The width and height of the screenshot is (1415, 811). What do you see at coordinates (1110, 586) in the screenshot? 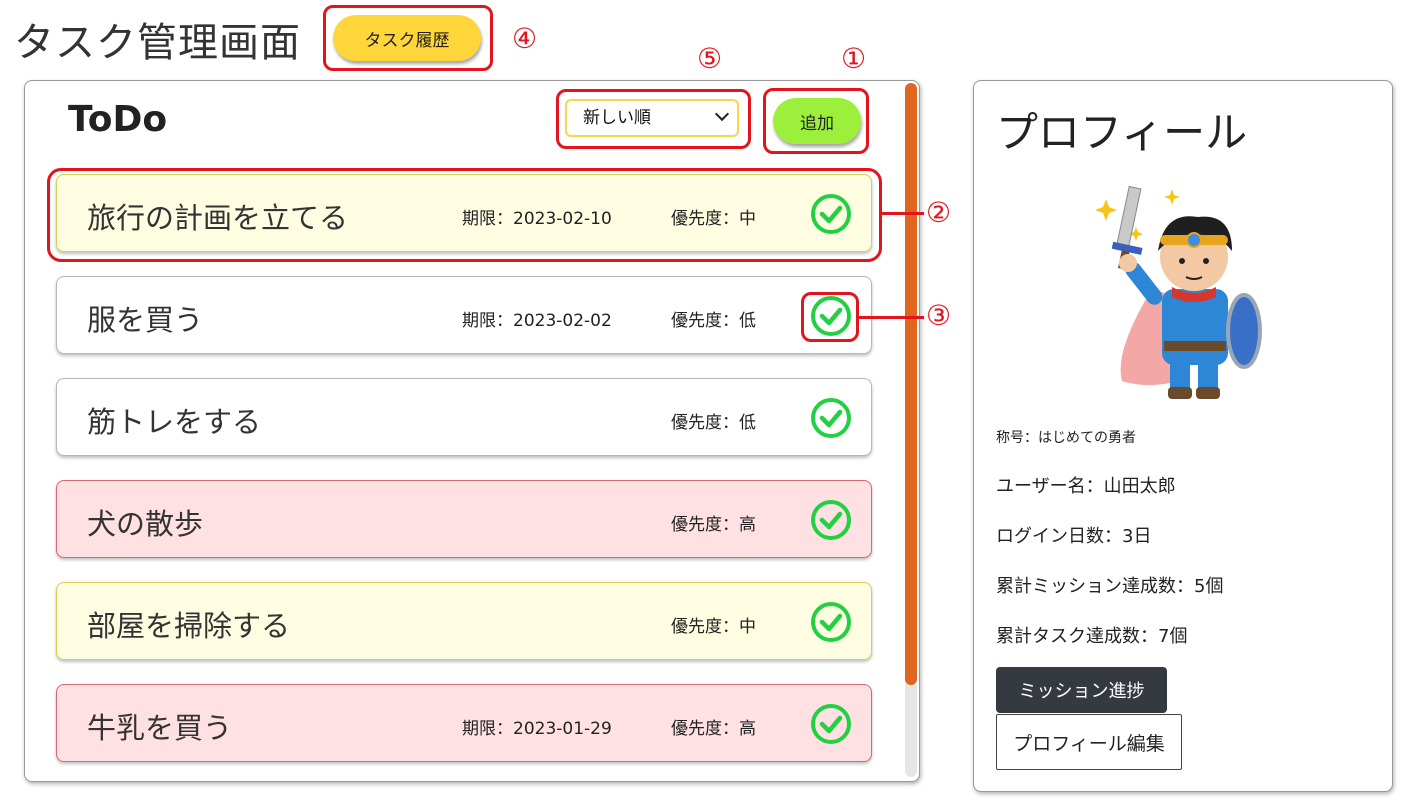
I see `profile-missions-done: 累計ミッション達成数：5個` at bounding box center [1110, 586].